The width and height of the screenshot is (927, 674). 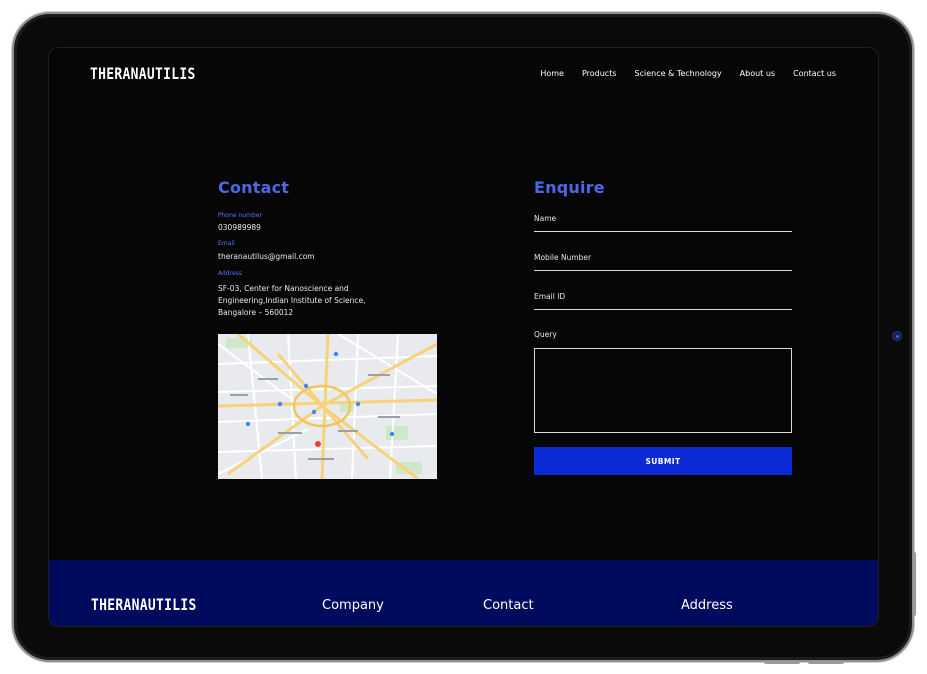 What do you see at coordinates (353, 605) in the screenshot?
I see `footer-company-heading: Company` at bounding box center [353, 605].